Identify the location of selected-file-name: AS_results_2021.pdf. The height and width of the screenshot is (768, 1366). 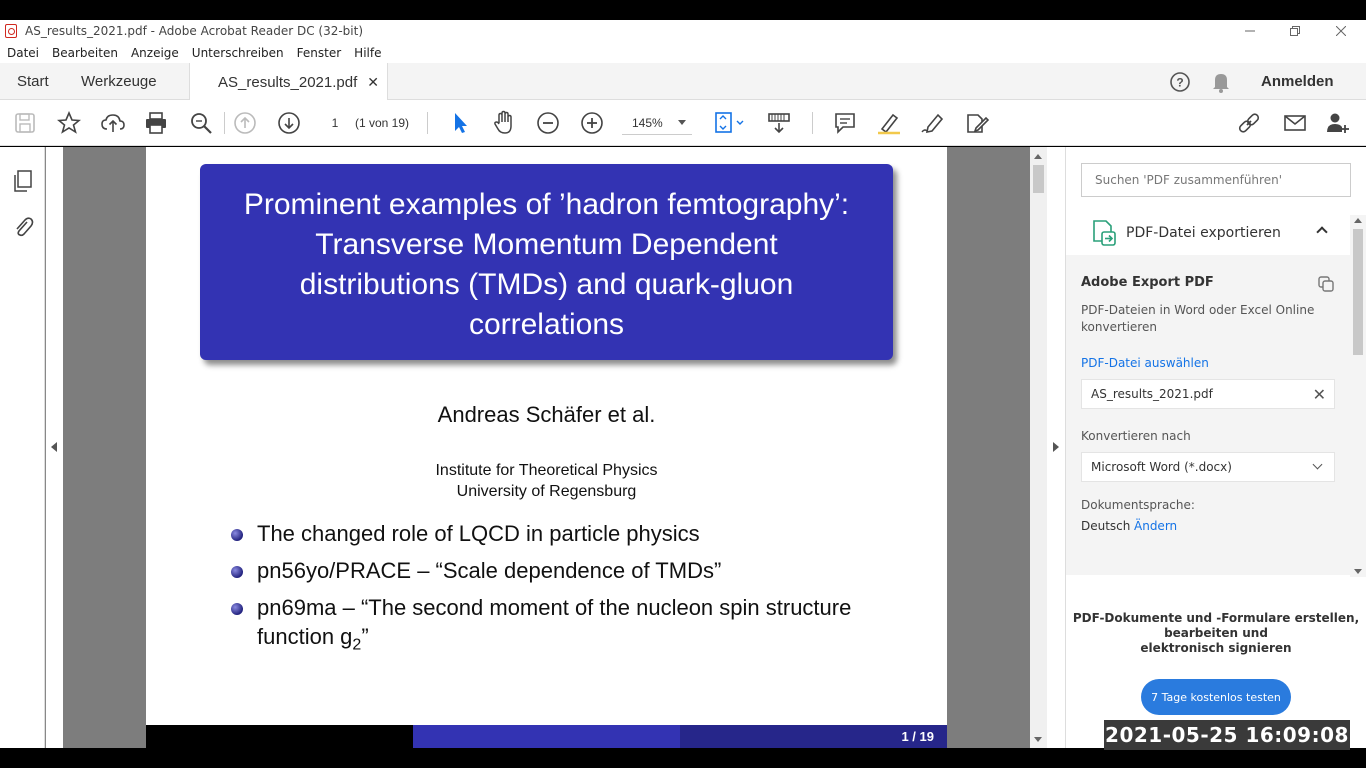
(1152, 394).